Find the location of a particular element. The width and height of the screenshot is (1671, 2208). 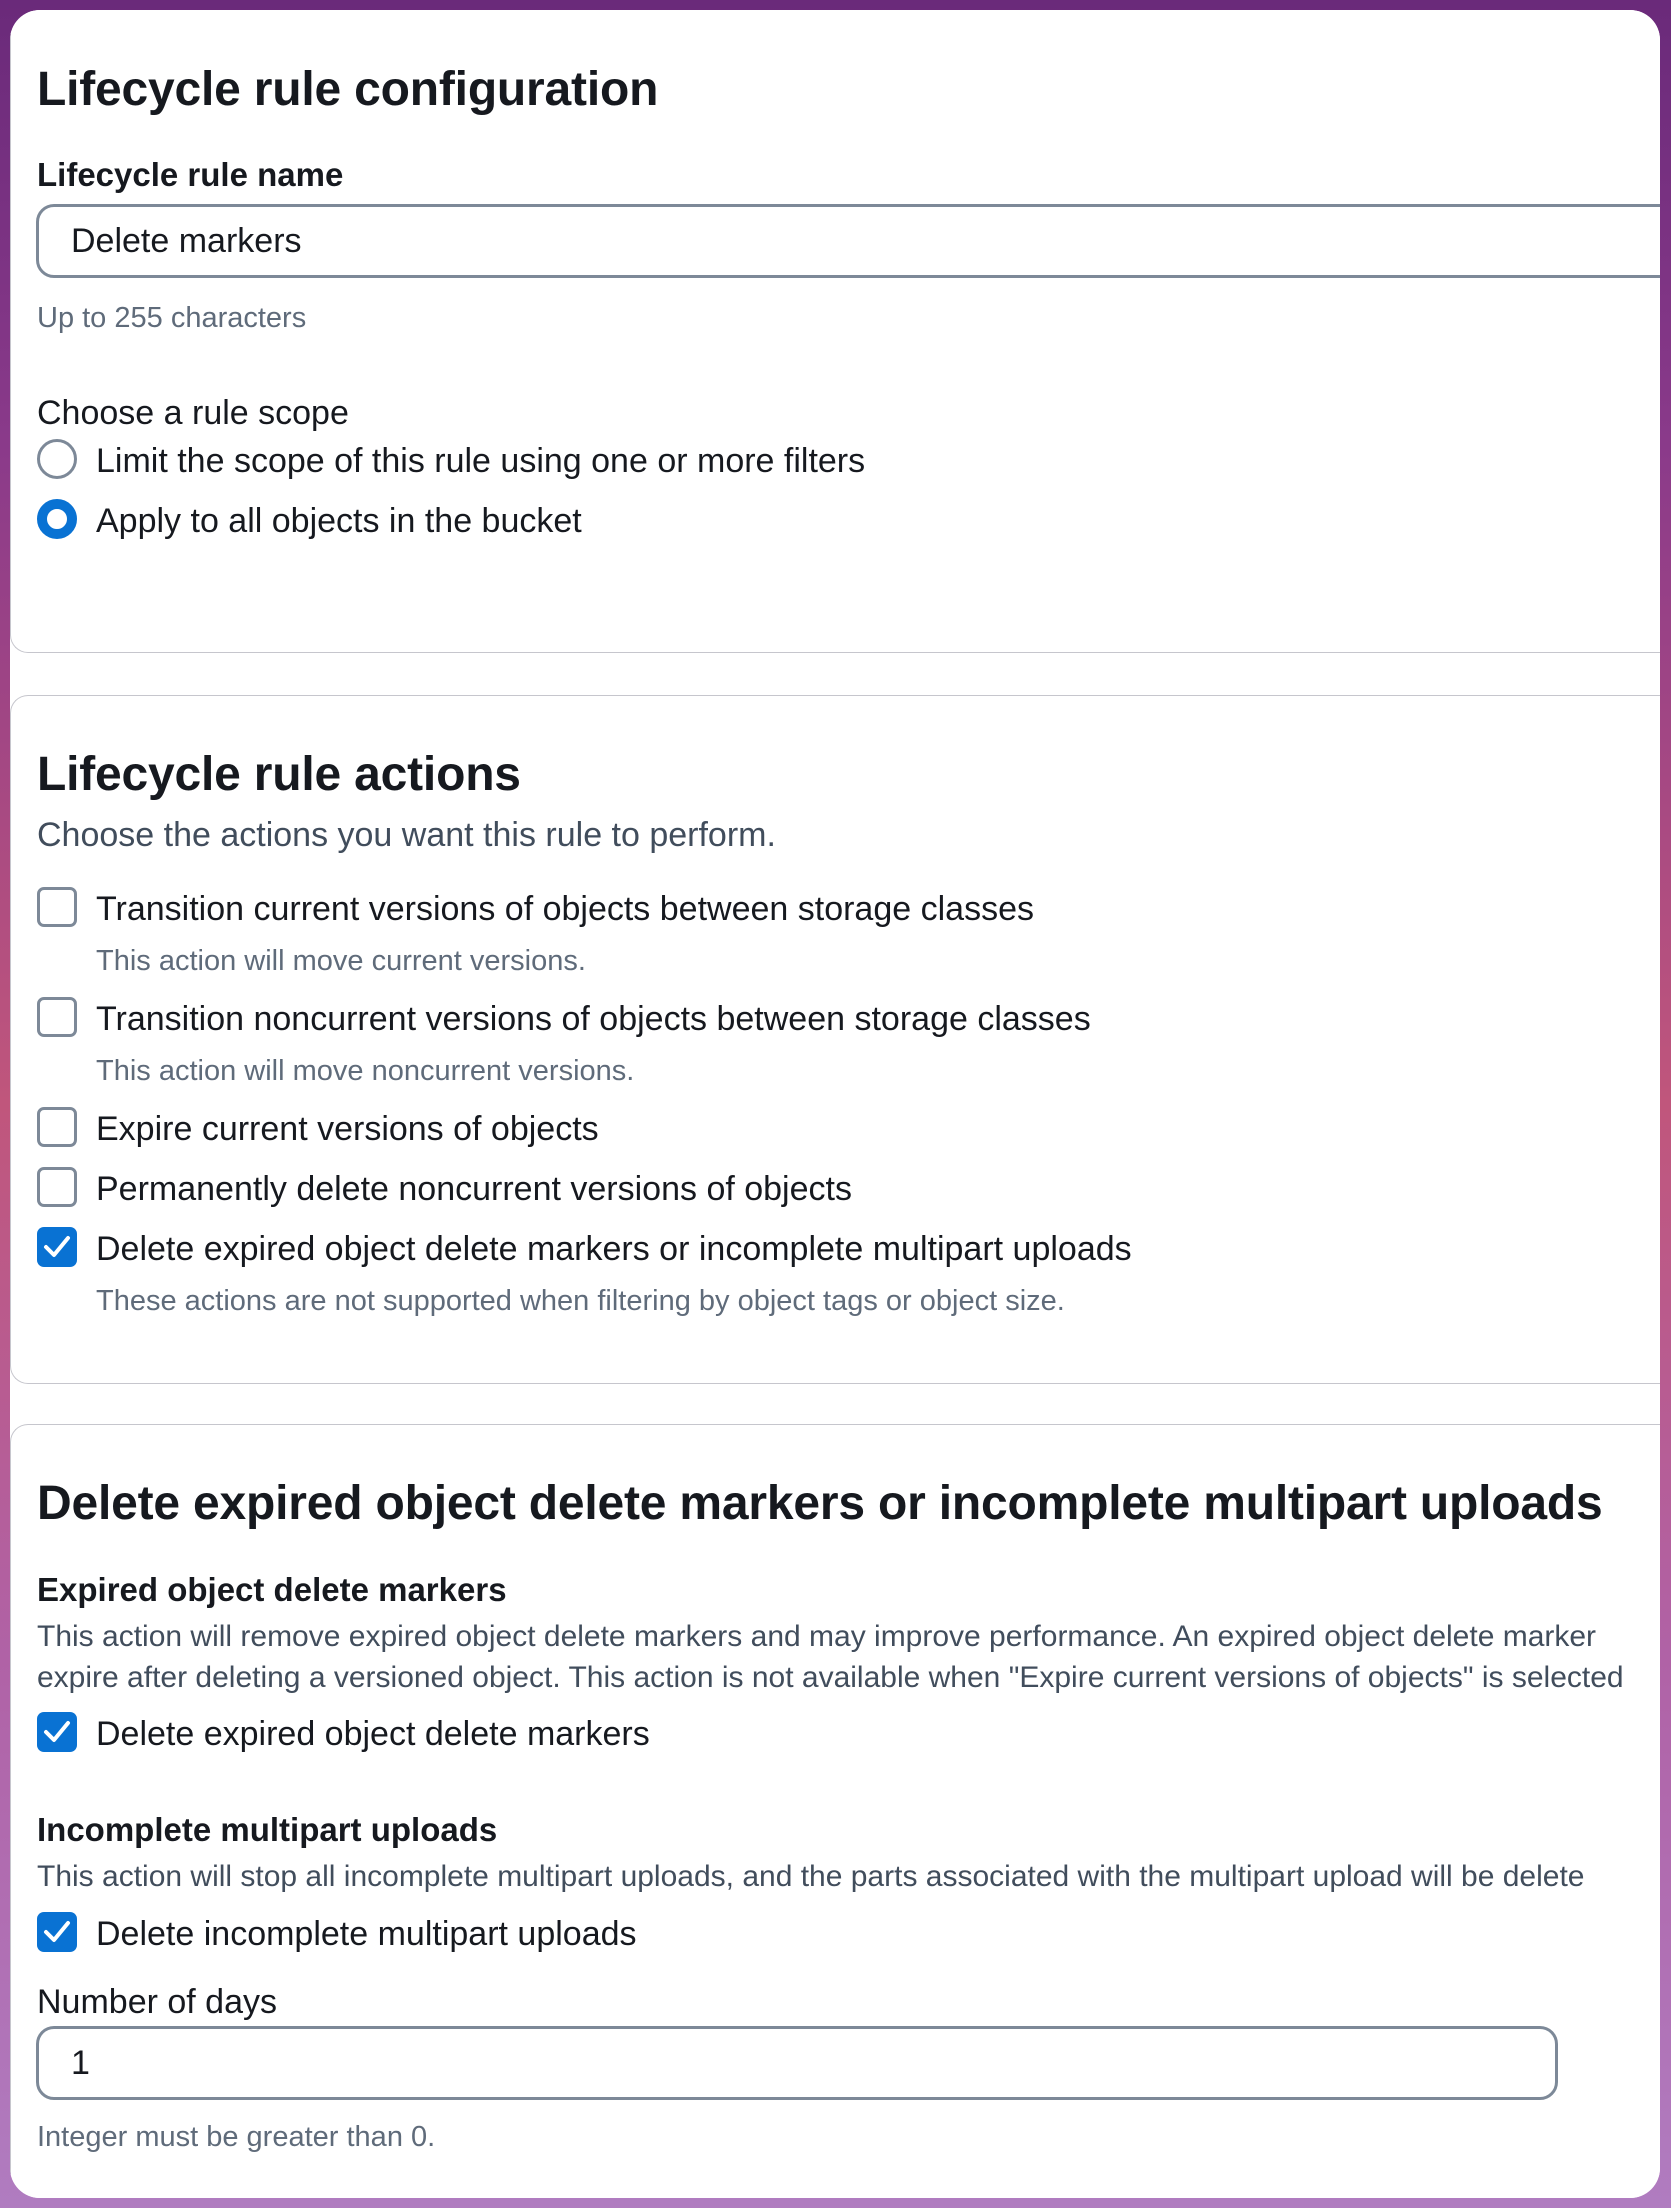

rule-name-hint: Up to 255 characters is located at coordinates (172, 318).